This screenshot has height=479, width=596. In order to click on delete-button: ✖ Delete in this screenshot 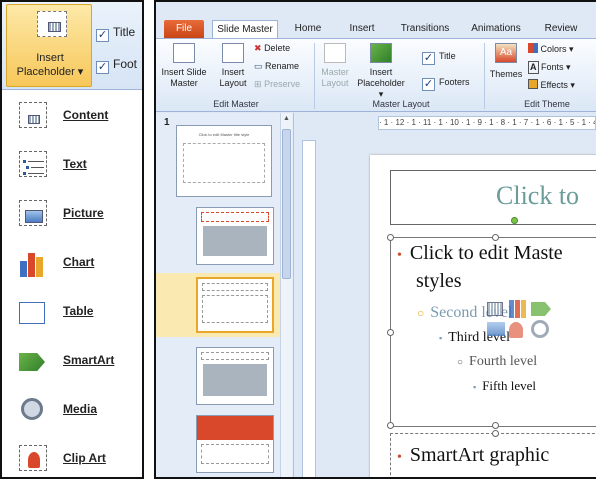, I will do `click(272, 48)`.